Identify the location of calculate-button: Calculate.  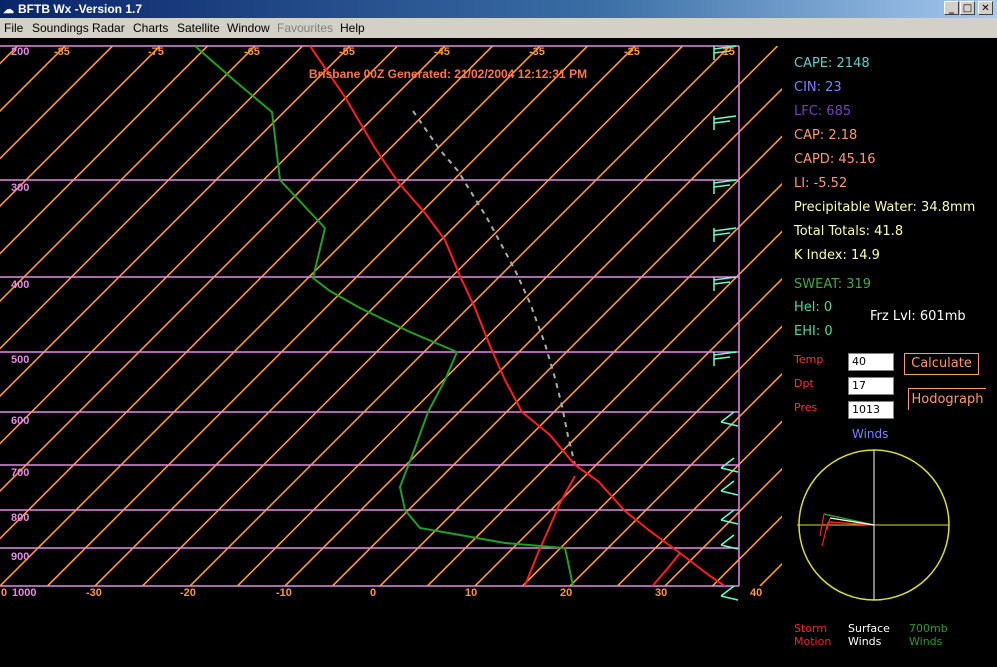
(941, 364).